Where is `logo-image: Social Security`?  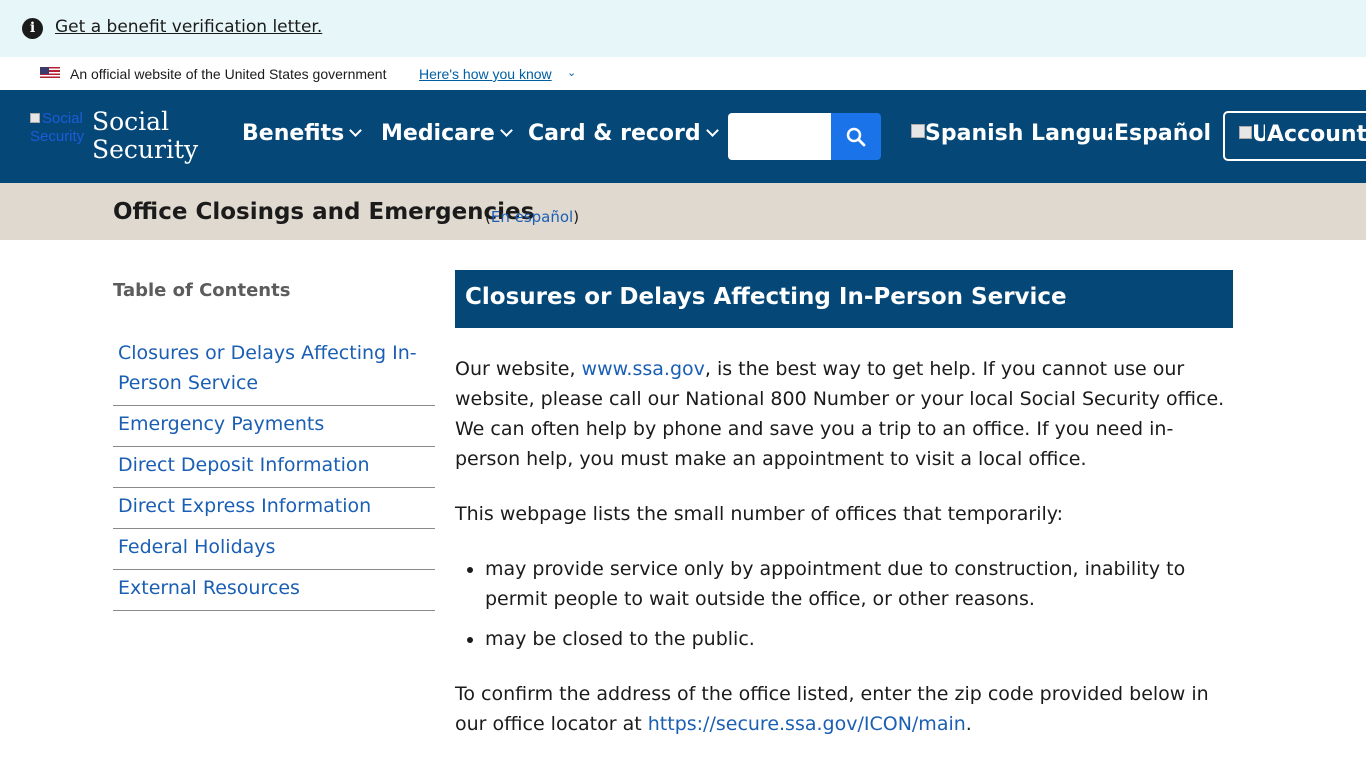 logo-image: Social Security is located at coordinates (59, 136).